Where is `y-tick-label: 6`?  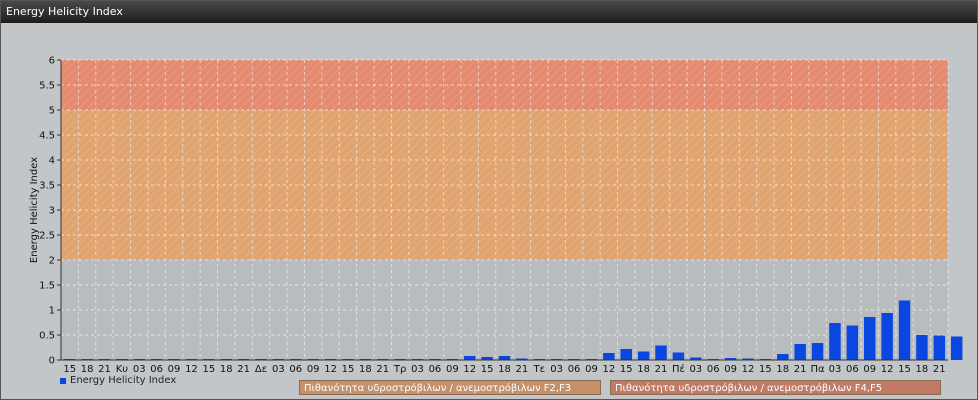
y-tick-label: 6 is located at coordinates (52, 61).